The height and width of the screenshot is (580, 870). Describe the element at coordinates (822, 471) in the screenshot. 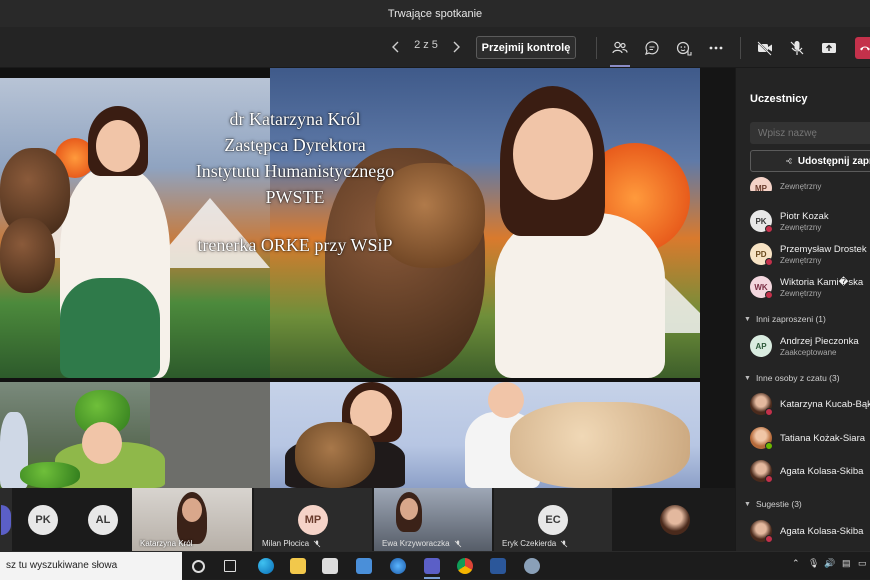

I see `participant-name: Agata Kolasa-Skiba` at that location.